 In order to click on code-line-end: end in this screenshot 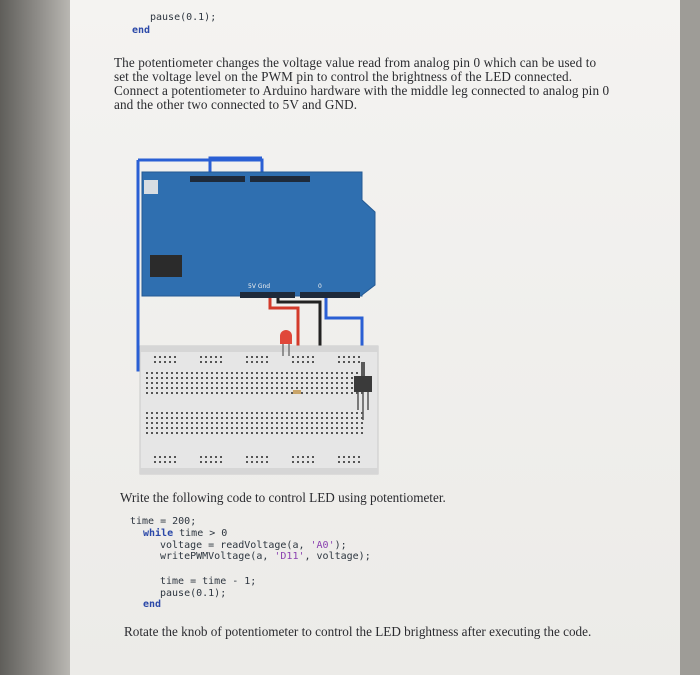, I will do `click(152, 604)`.